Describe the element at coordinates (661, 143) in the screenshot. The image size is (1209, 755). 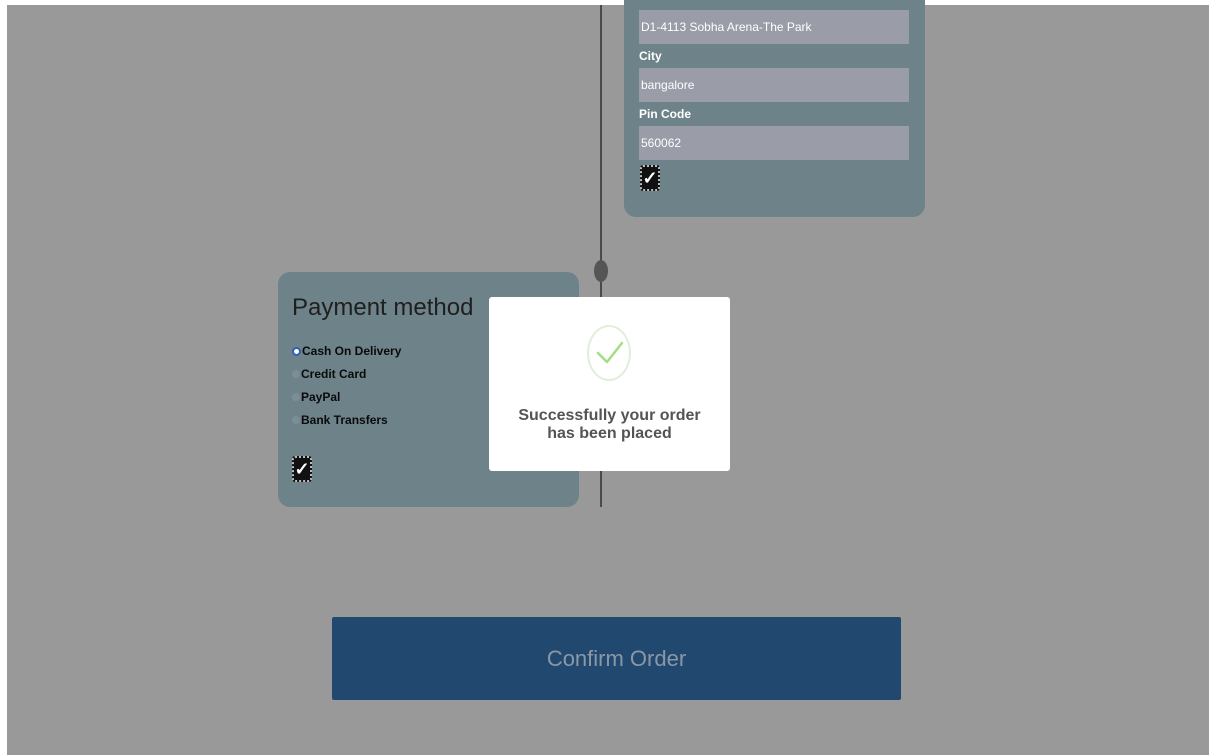
I see `pin-code-field-value: 560062` at that location.